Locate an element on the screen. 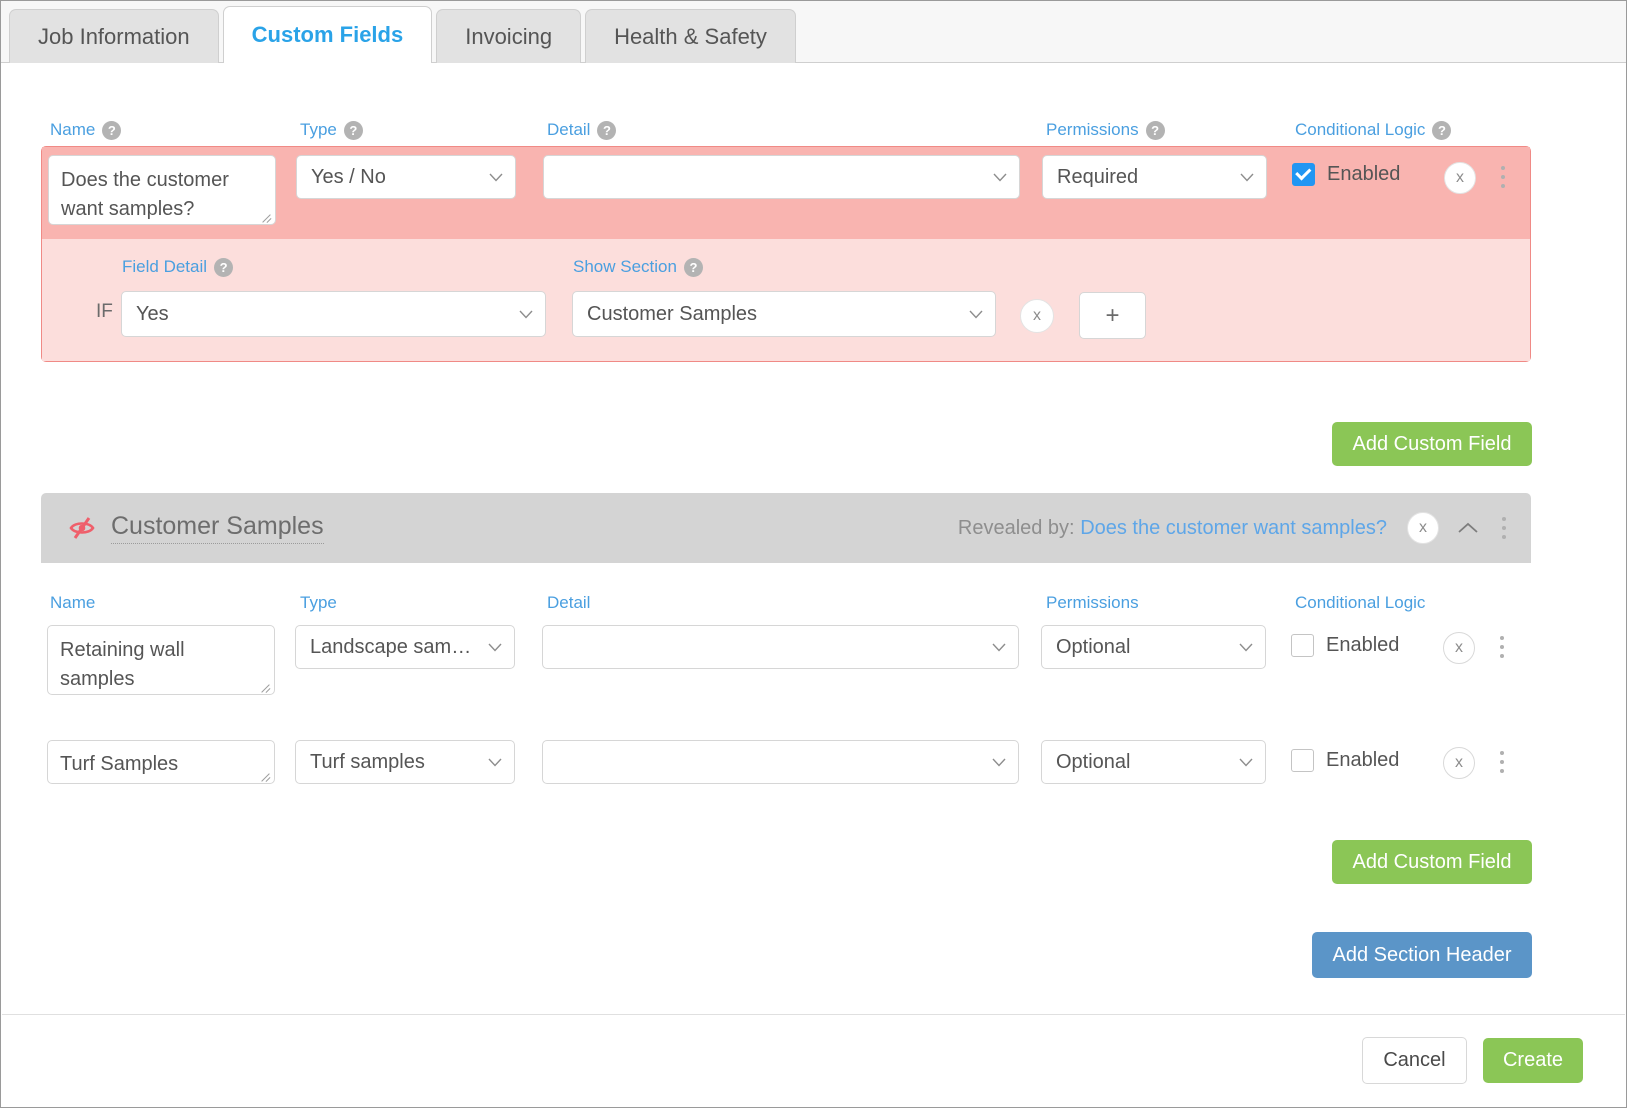 This screenshot has width=1627, height=1108. remove-section-button: x is located at coordinates (1423, 528).